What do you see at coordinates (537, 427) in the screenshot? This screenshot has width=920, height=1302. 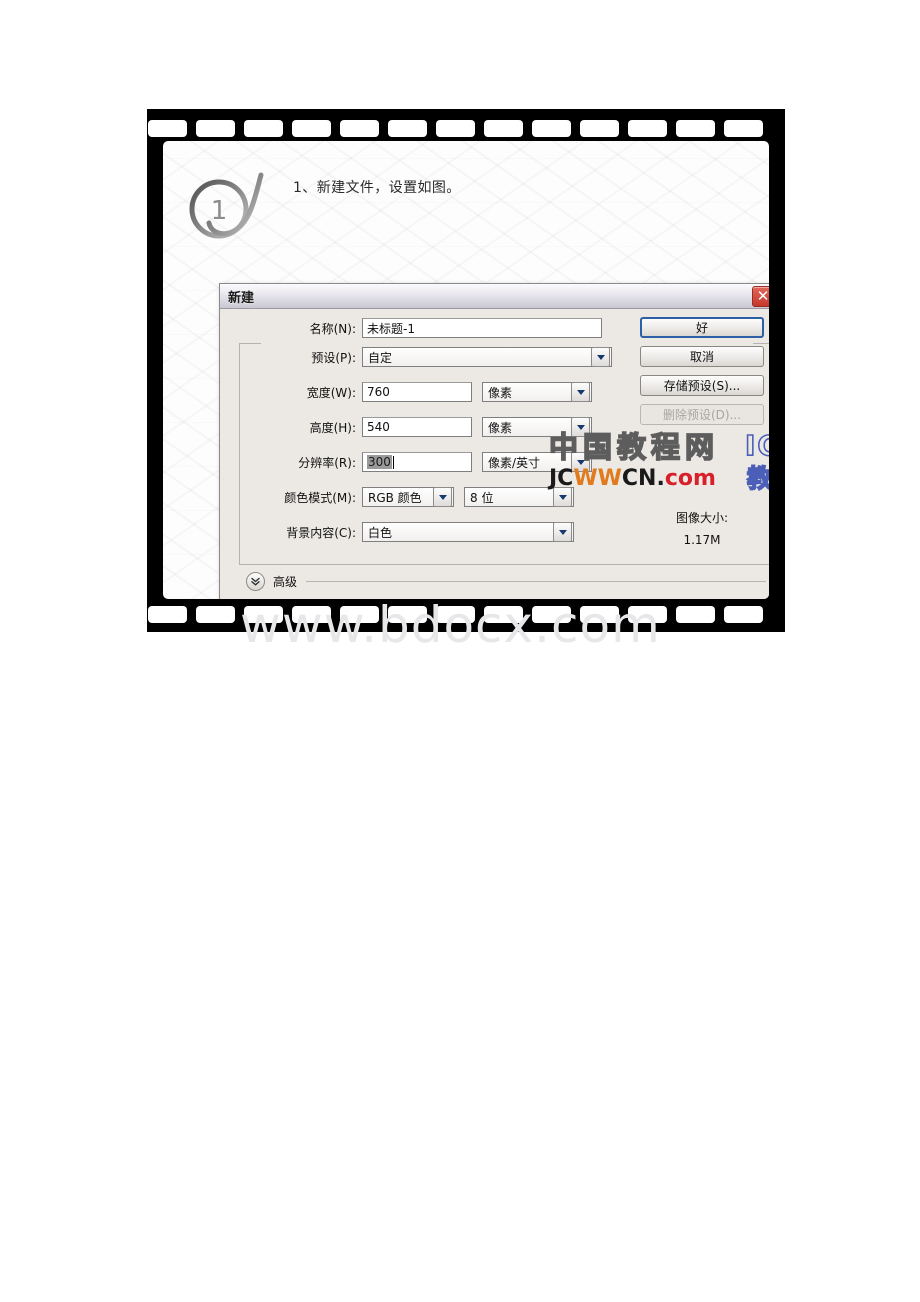 I see `height-unit-select: 像素` at bounding box center [537, 427].